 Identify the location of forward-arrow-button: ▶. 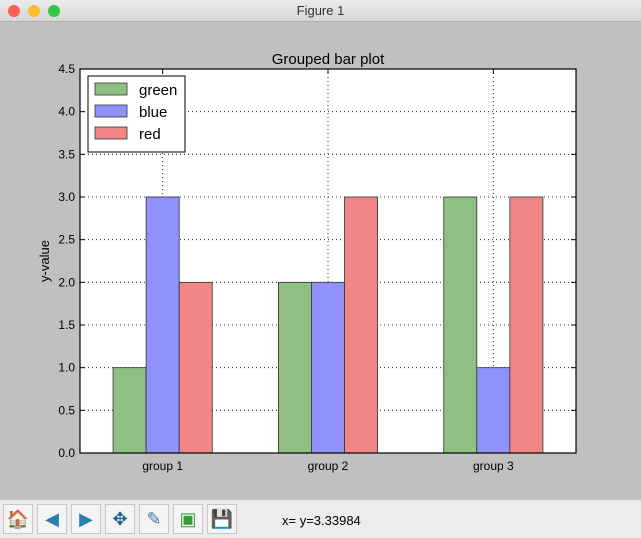
(86, 519).